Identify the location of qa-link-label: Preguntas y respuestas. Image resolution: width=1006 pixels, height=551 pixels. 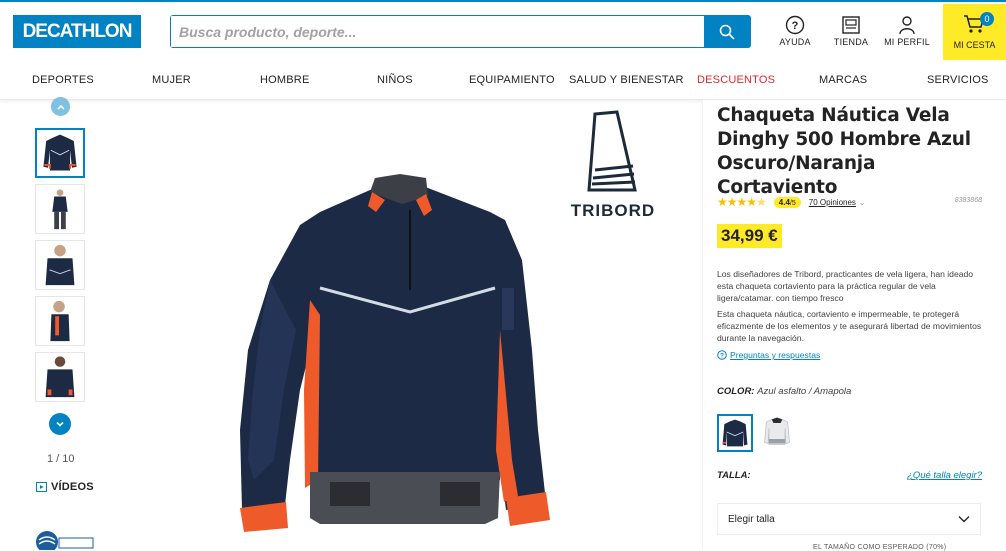
(775, 355).